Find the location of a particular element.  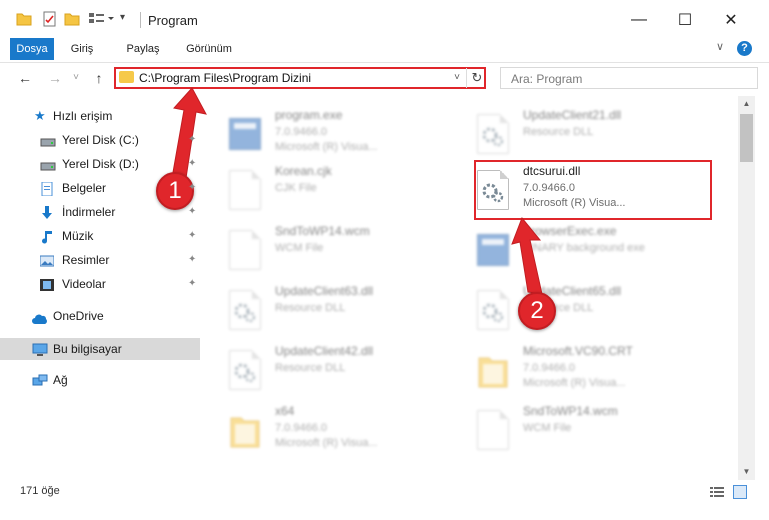

pictures-icon is located at coordinates (47, 260).